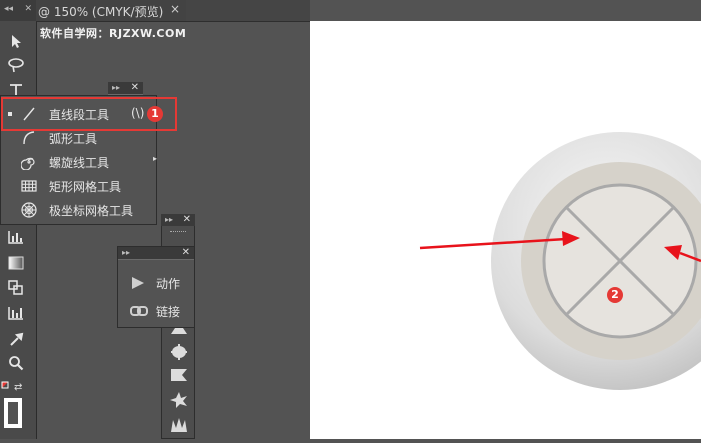 This screenshot has width=701, height=443. What do you see at coordinates (178, 220) in the screenshot?
I see `panel-header-b: ▸▸ ✕` at bounding box center [178, 220].